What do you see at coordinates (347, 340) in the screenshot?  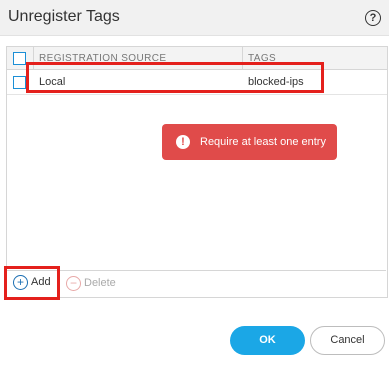 I see `cancel-button: Cancel` at bounding box center [347, 340].